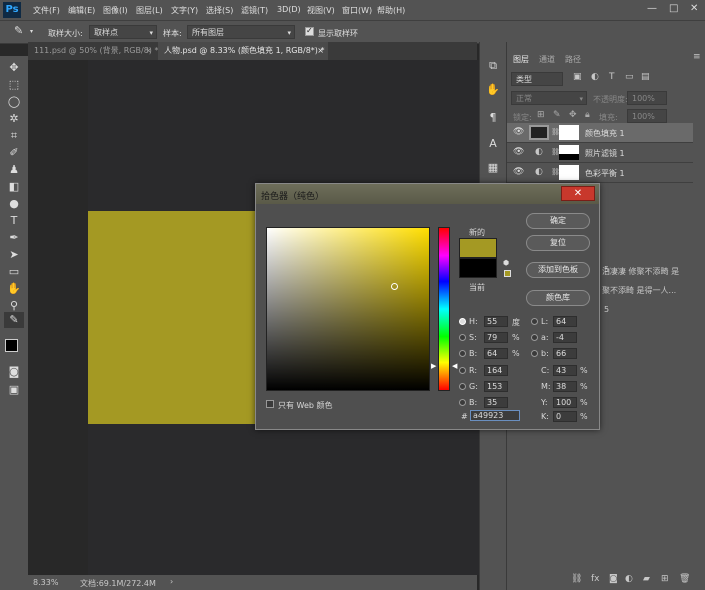 The width and height of the screenshot is (705, 590). What do you see at coordinates (462, 337) in the screenshot?
I see `radio-s` at bounding box center [462, 337].